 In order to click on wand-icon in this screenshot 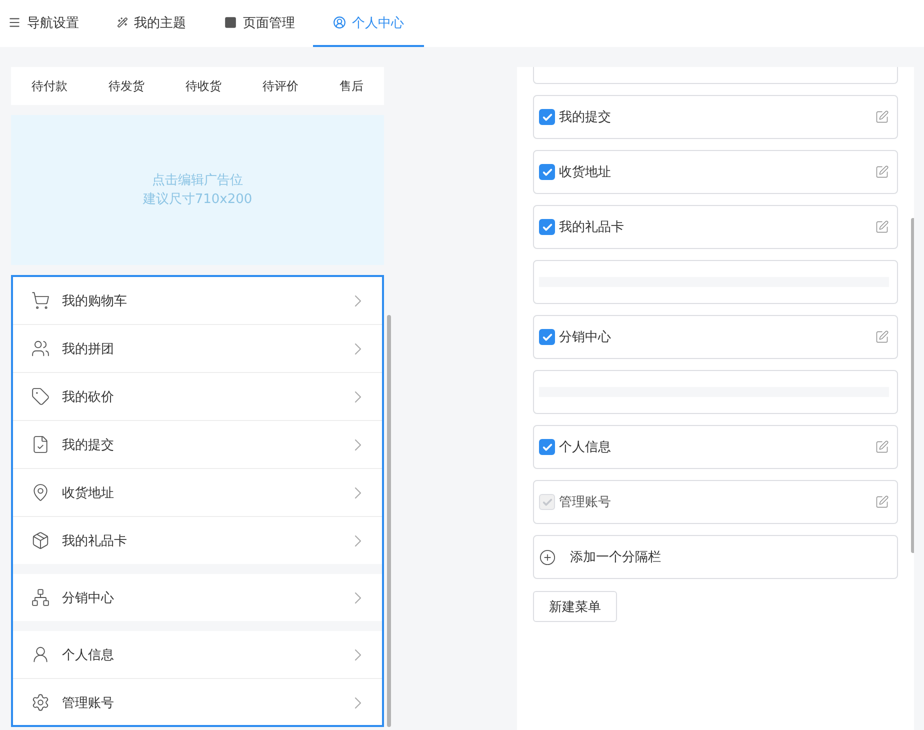, I will do `click(122, 22)`.